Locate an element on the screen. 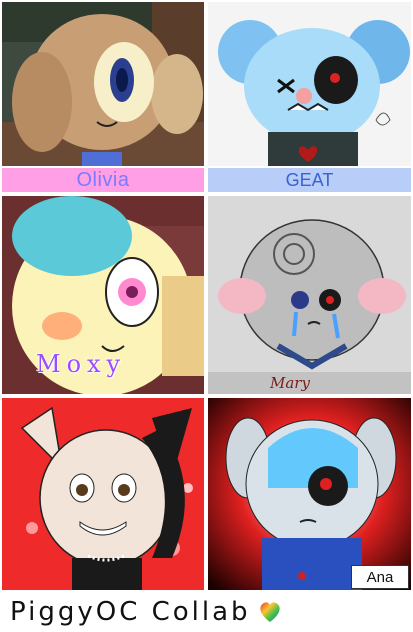  geat-name: GEAT is located at coordinates (309, 179).